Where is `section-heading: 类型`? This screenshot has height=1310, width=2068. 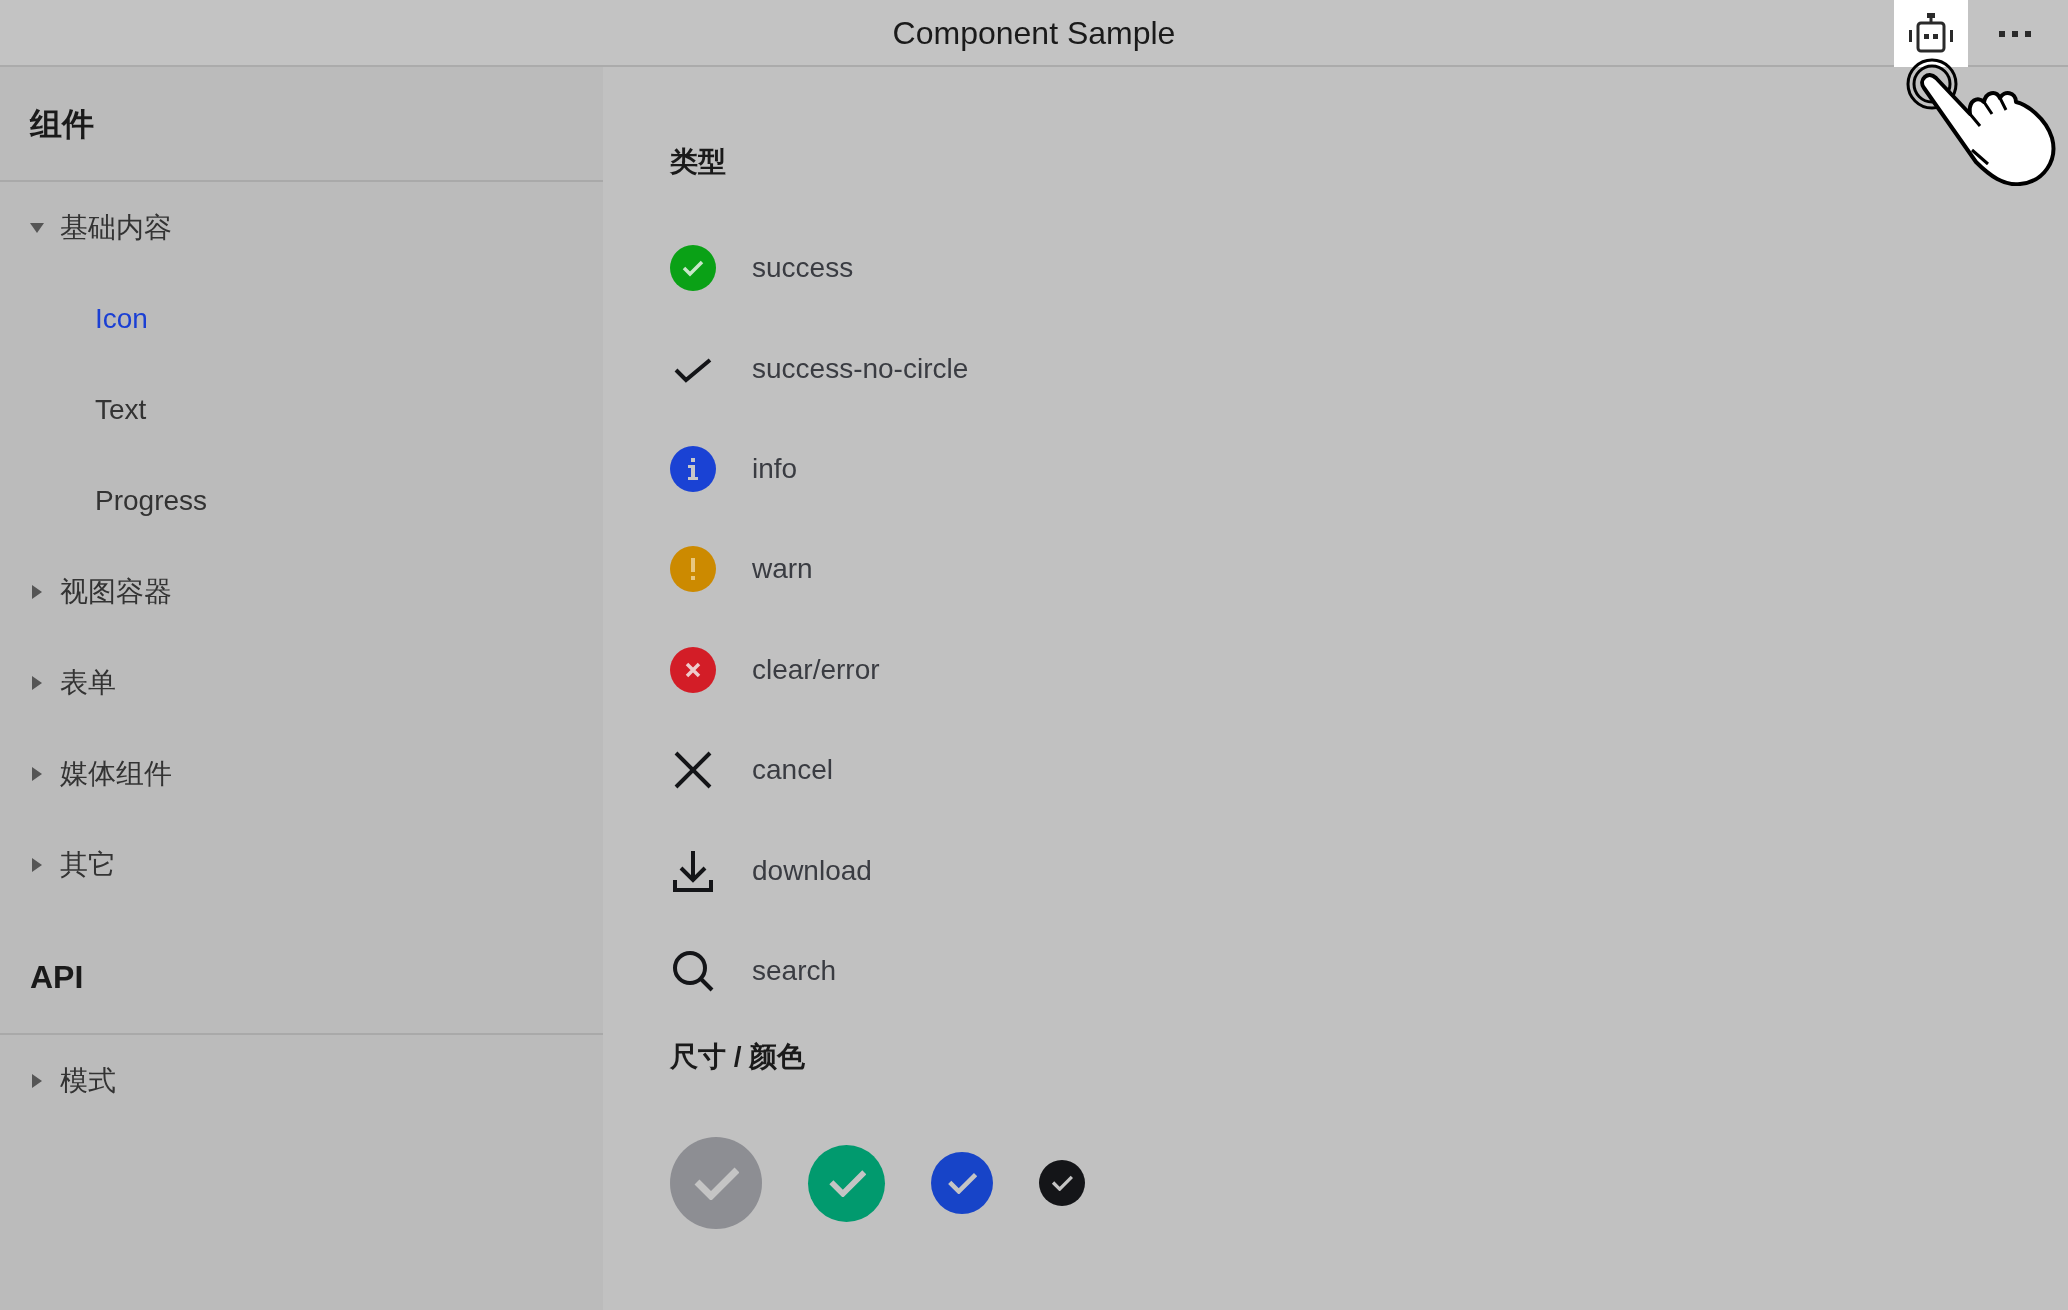
section-heading: 类型 is located at coordinates (698, 162).